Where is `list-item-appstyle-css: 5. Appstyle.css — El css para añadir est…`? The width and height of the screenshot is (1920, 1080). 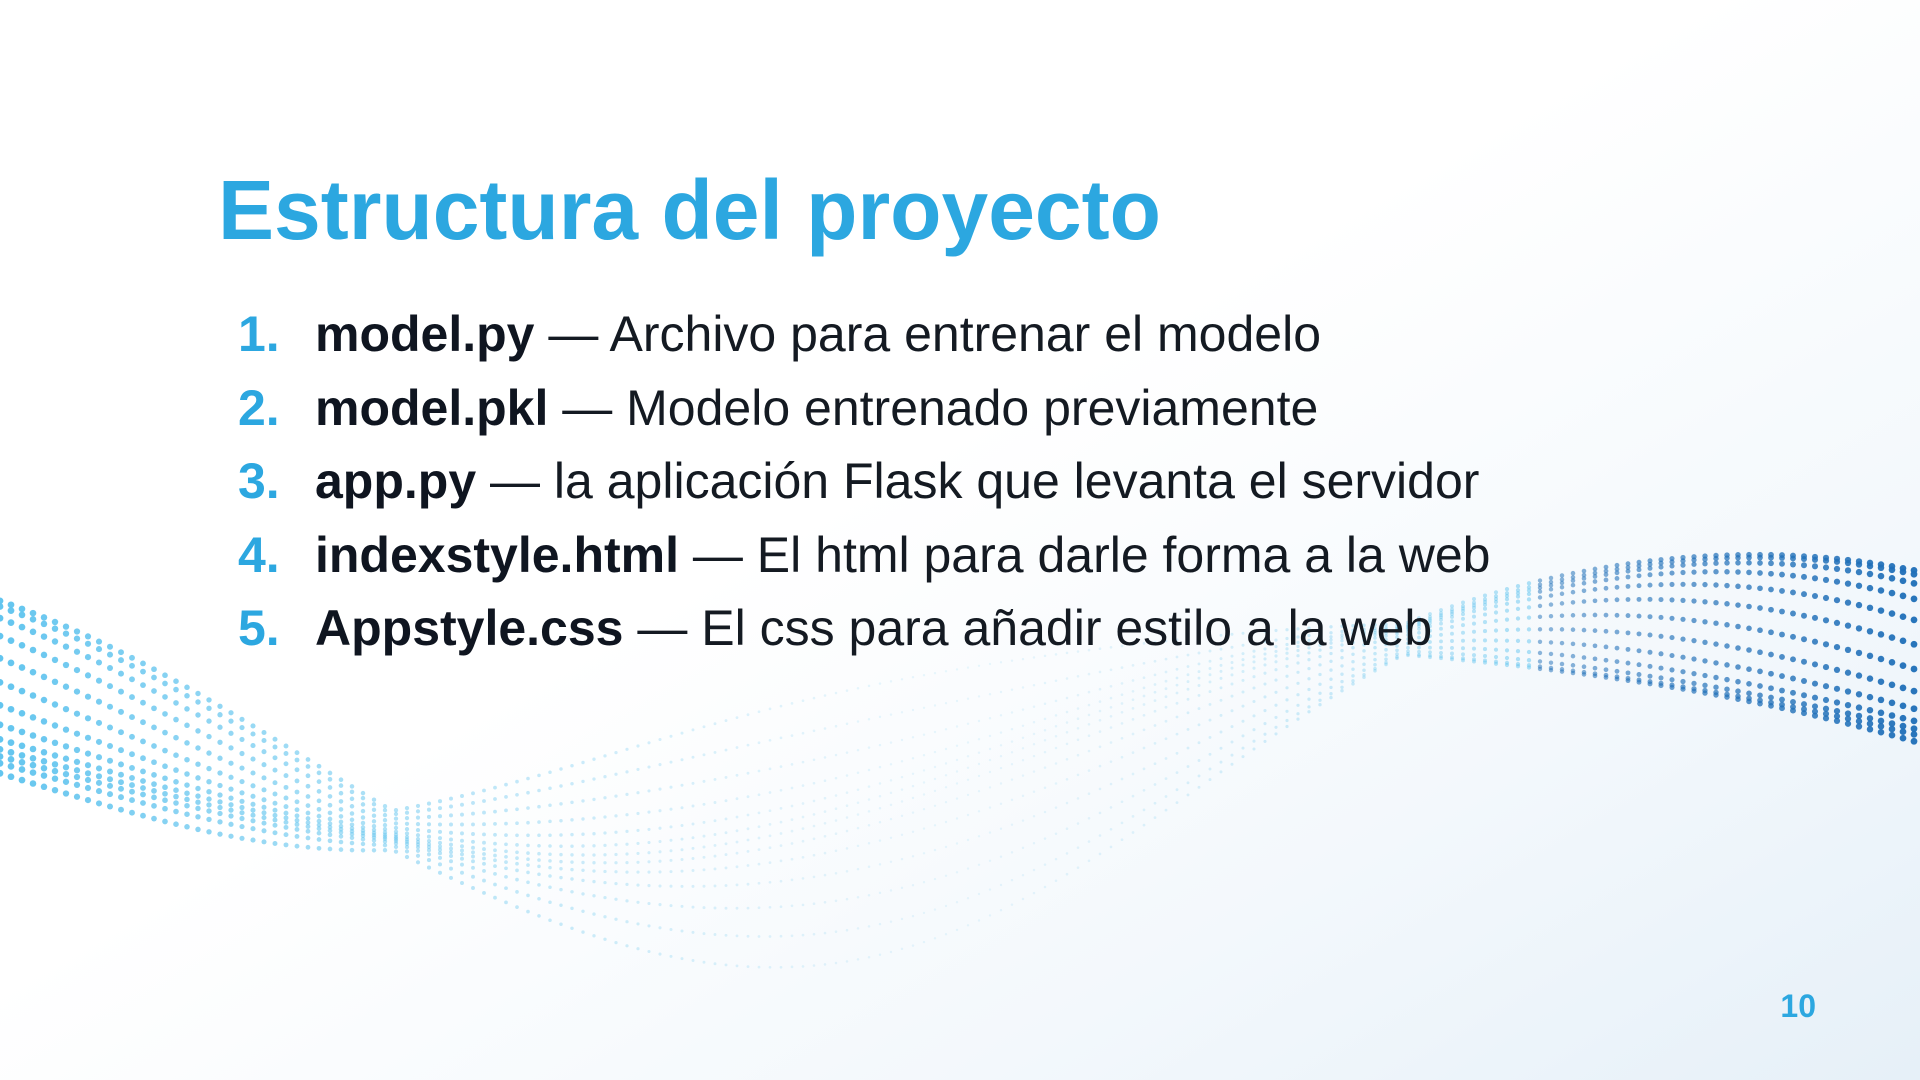 list-item-appstyle-css: 5. Appstyle.css — El css para añadir est… is located at coordinates (918, 629).